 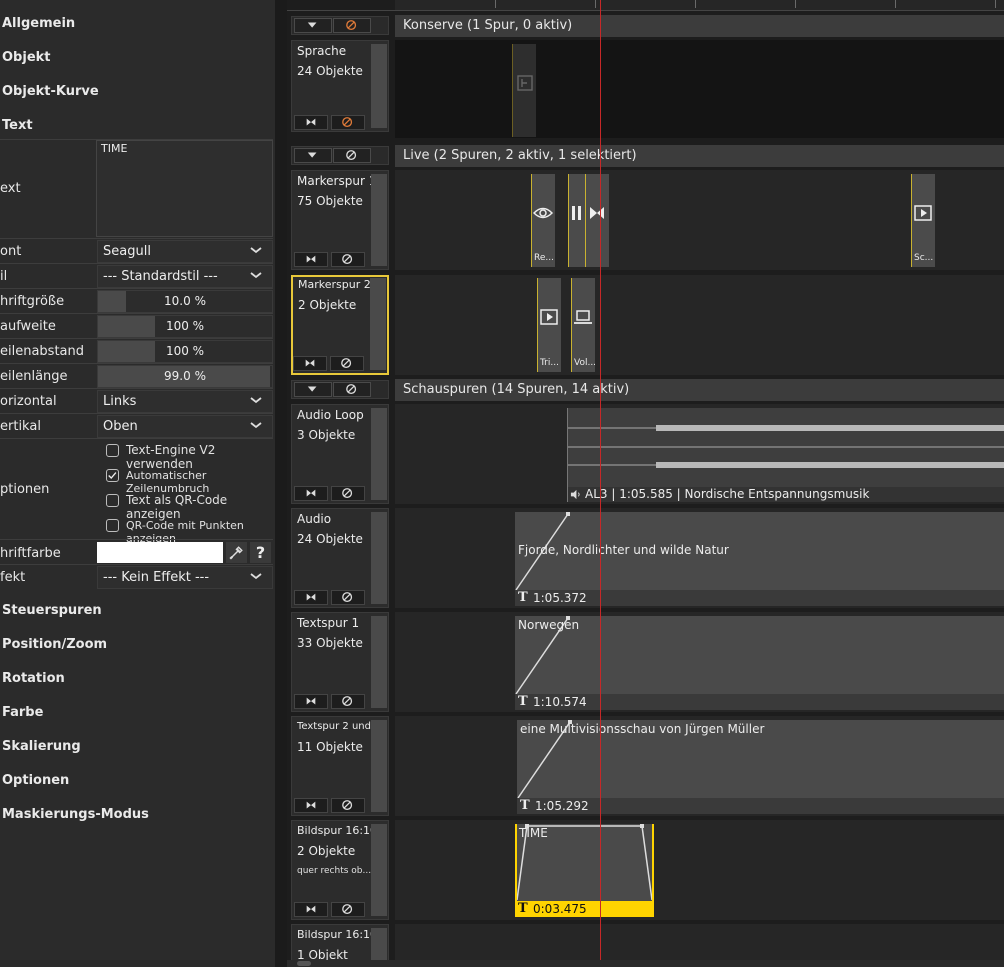 I want to click on effekt-select: --- Kein Effekt ---, so click(x=185, y=577).